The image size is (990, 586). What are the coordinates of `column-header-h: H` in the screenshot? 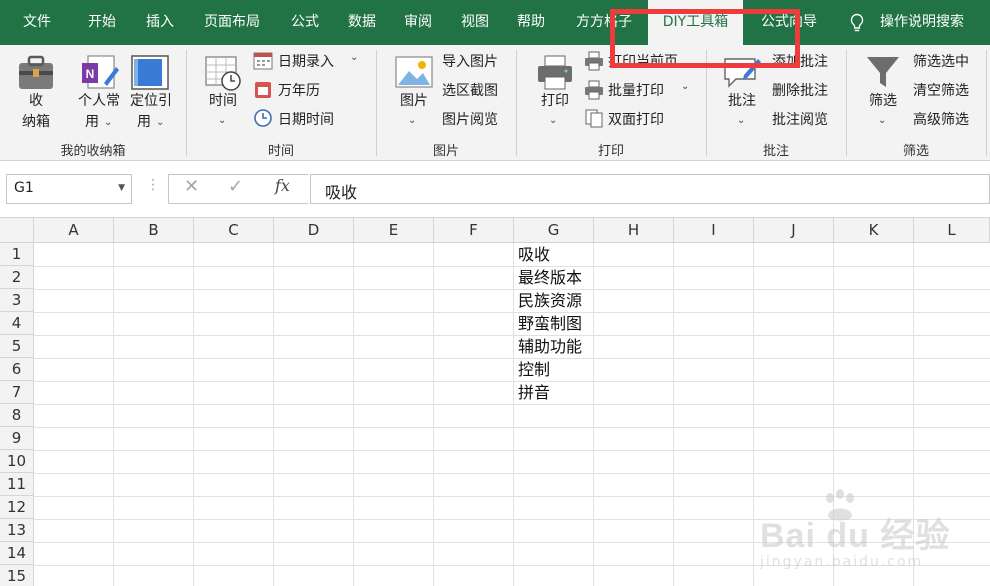 It's located at (634, 230).